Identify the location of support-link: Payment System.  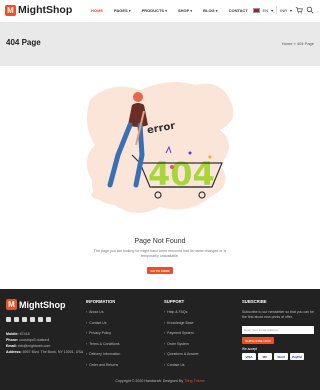
(181, 333).